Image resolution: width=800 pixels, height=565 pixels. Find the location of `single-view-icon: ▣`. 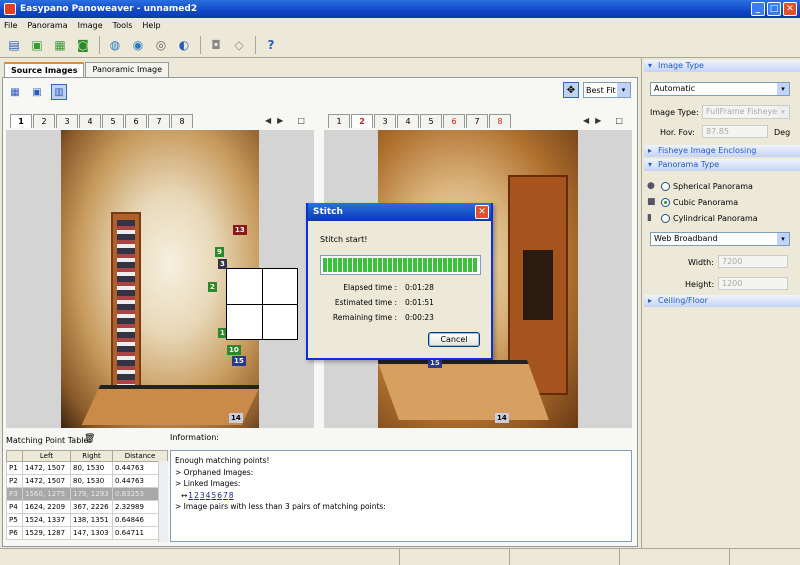

single-view-icon: ▣ is located at coordinates (37, 92).